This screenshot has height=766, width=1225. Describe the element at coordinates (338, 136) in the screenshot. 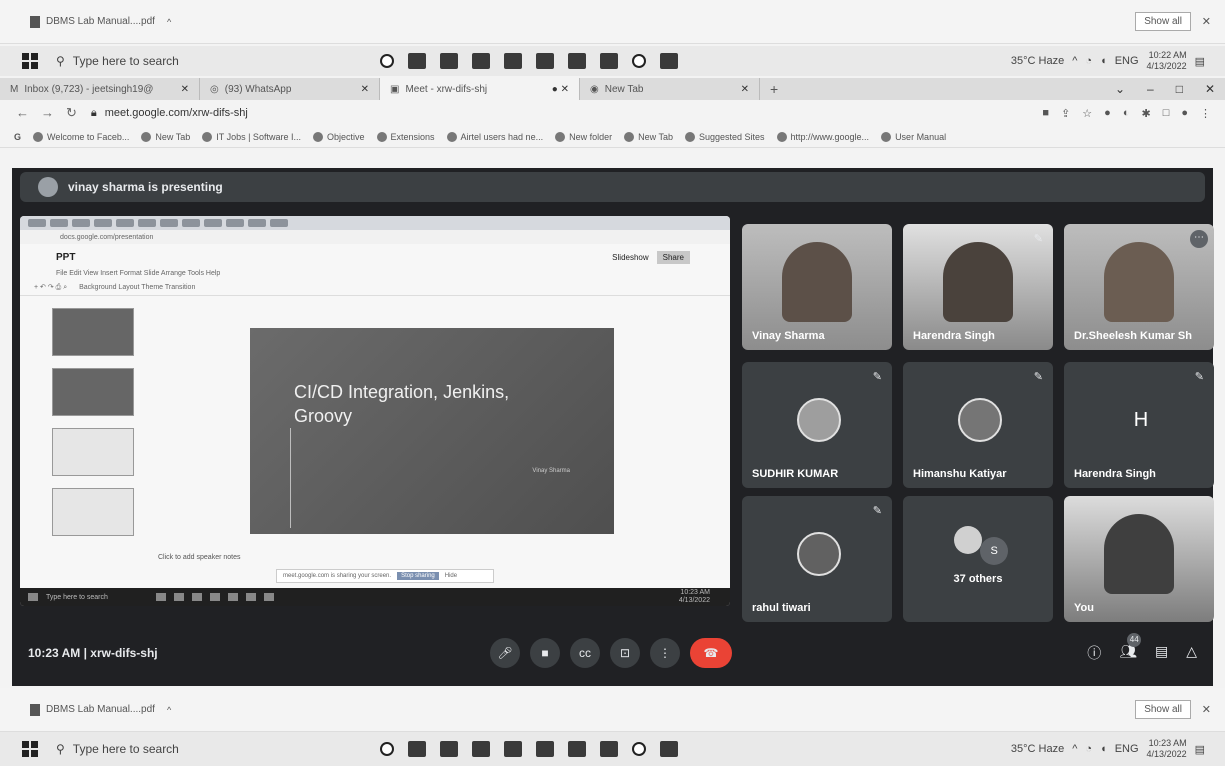

I see `bookmark: Objective` at that location.